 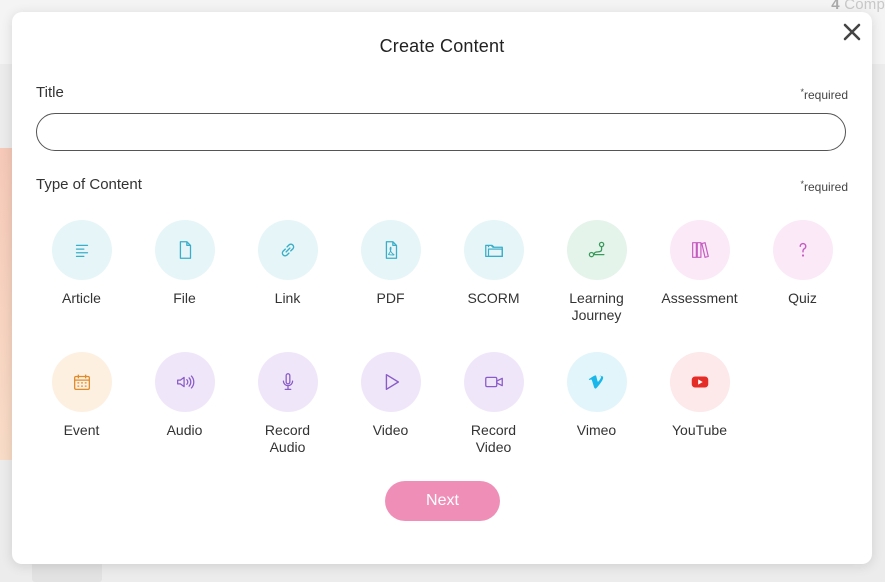 What do you see at coordinates (441, 132) in the screenshot?
I see `title-input` at bounding box center [441, 132].